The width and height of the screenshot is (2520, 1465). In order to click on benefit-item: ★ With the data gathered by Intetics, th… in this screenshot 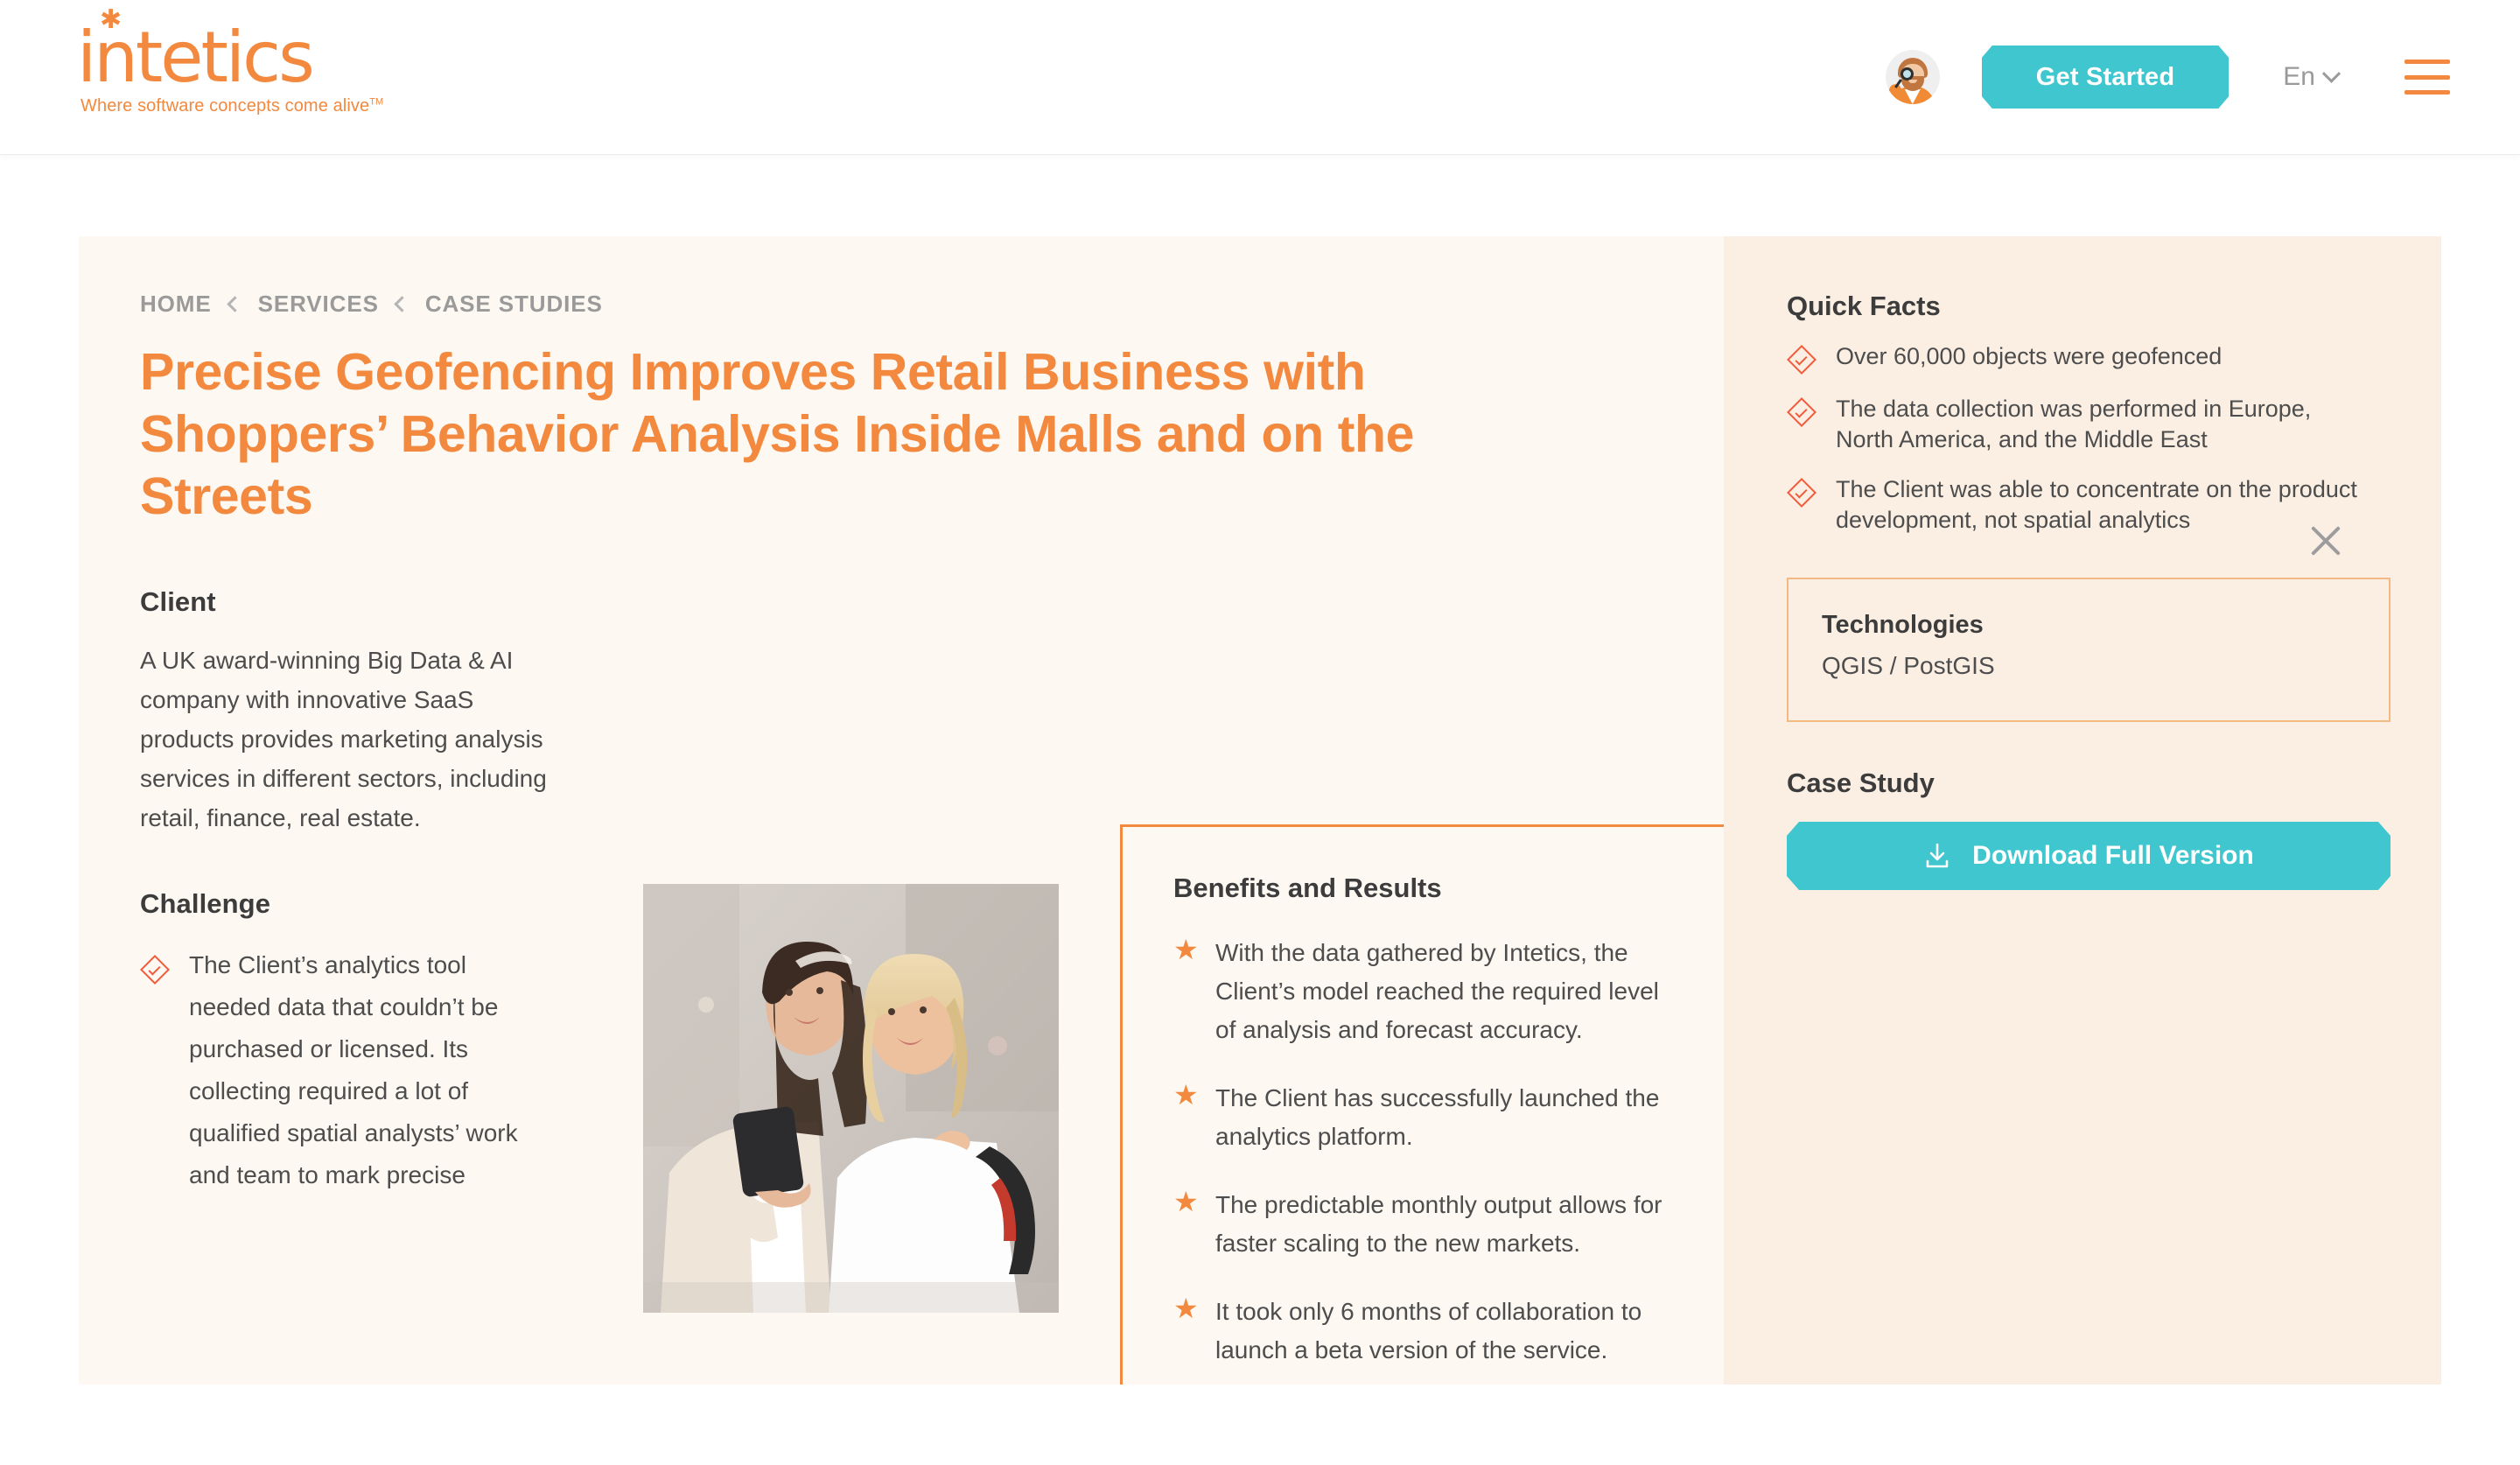, I will do `click(1426, 991)`.